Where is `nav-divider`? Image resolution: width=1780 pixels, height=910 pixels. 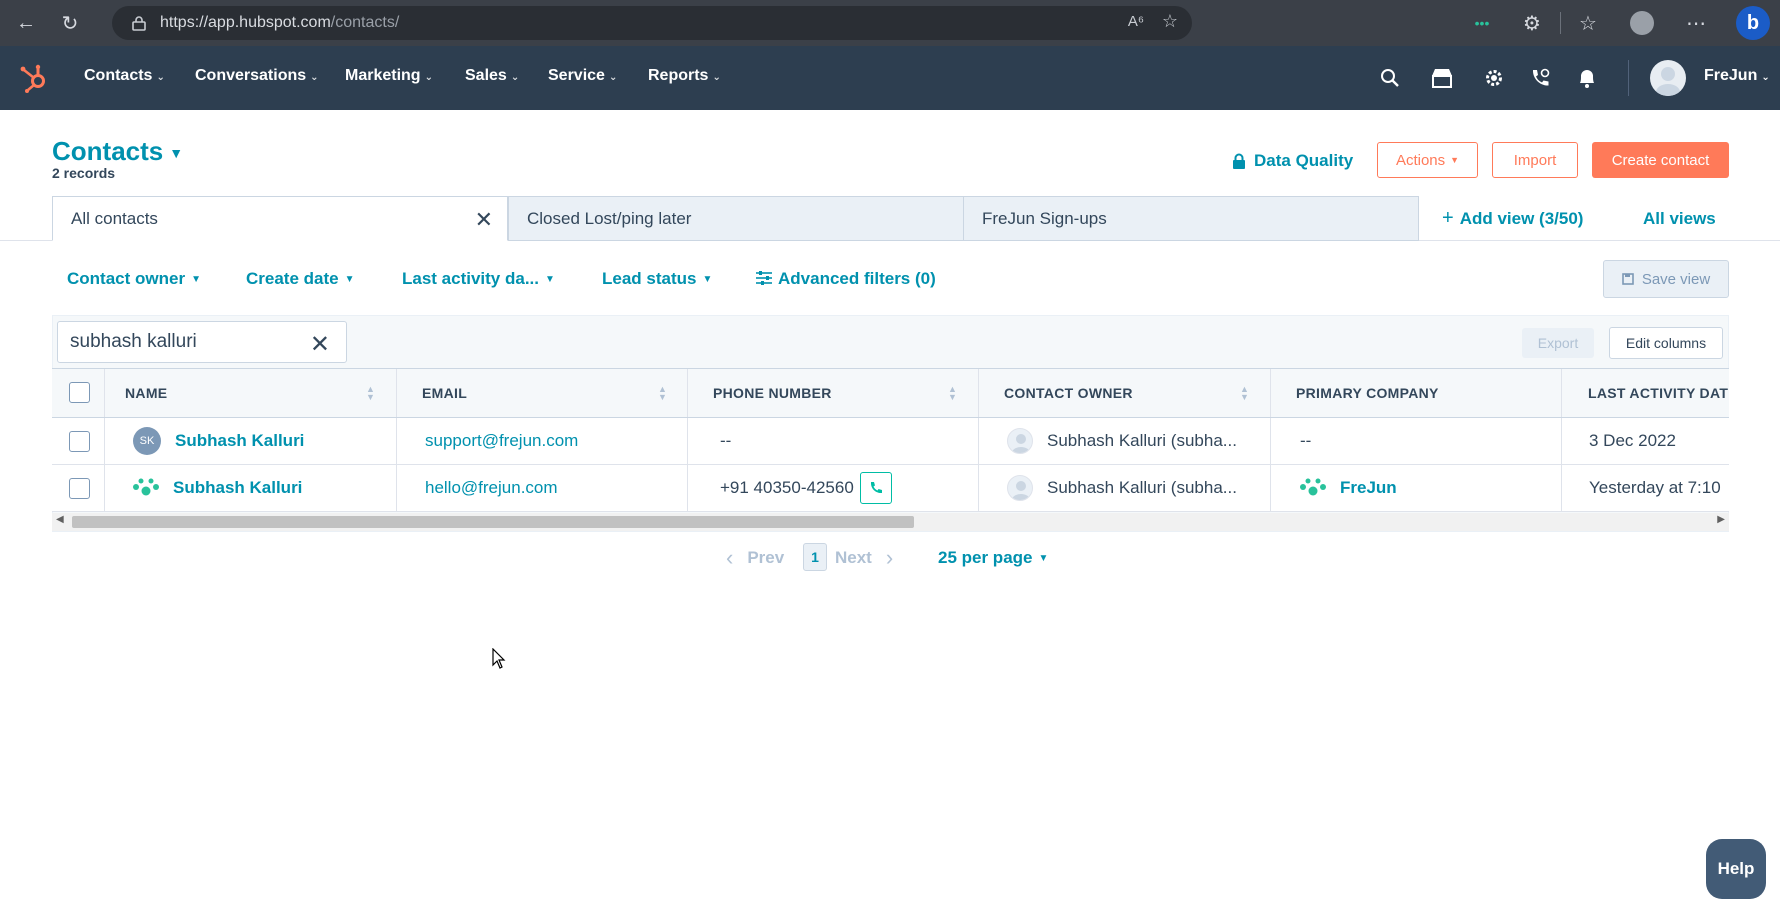 nav-divider is located at coordinates (1628, 78).